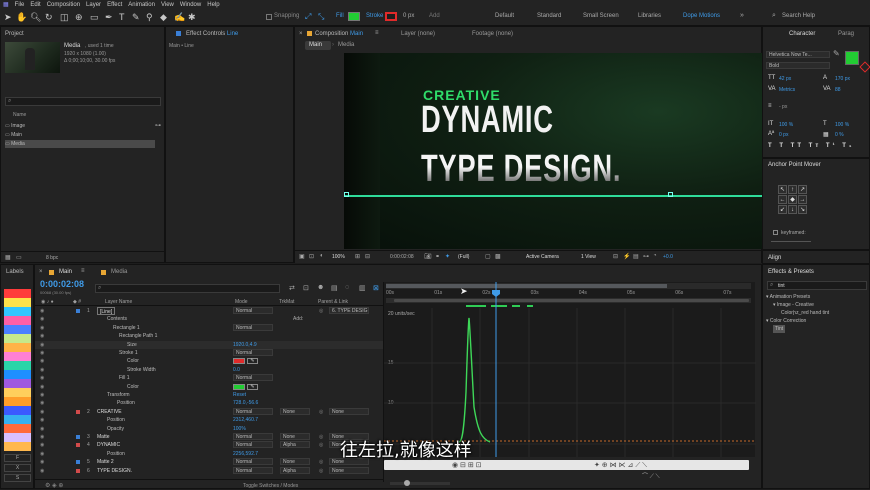  I want to click on toggle-switches-modes: Toggle Switches / Modes, so click(270, 486).